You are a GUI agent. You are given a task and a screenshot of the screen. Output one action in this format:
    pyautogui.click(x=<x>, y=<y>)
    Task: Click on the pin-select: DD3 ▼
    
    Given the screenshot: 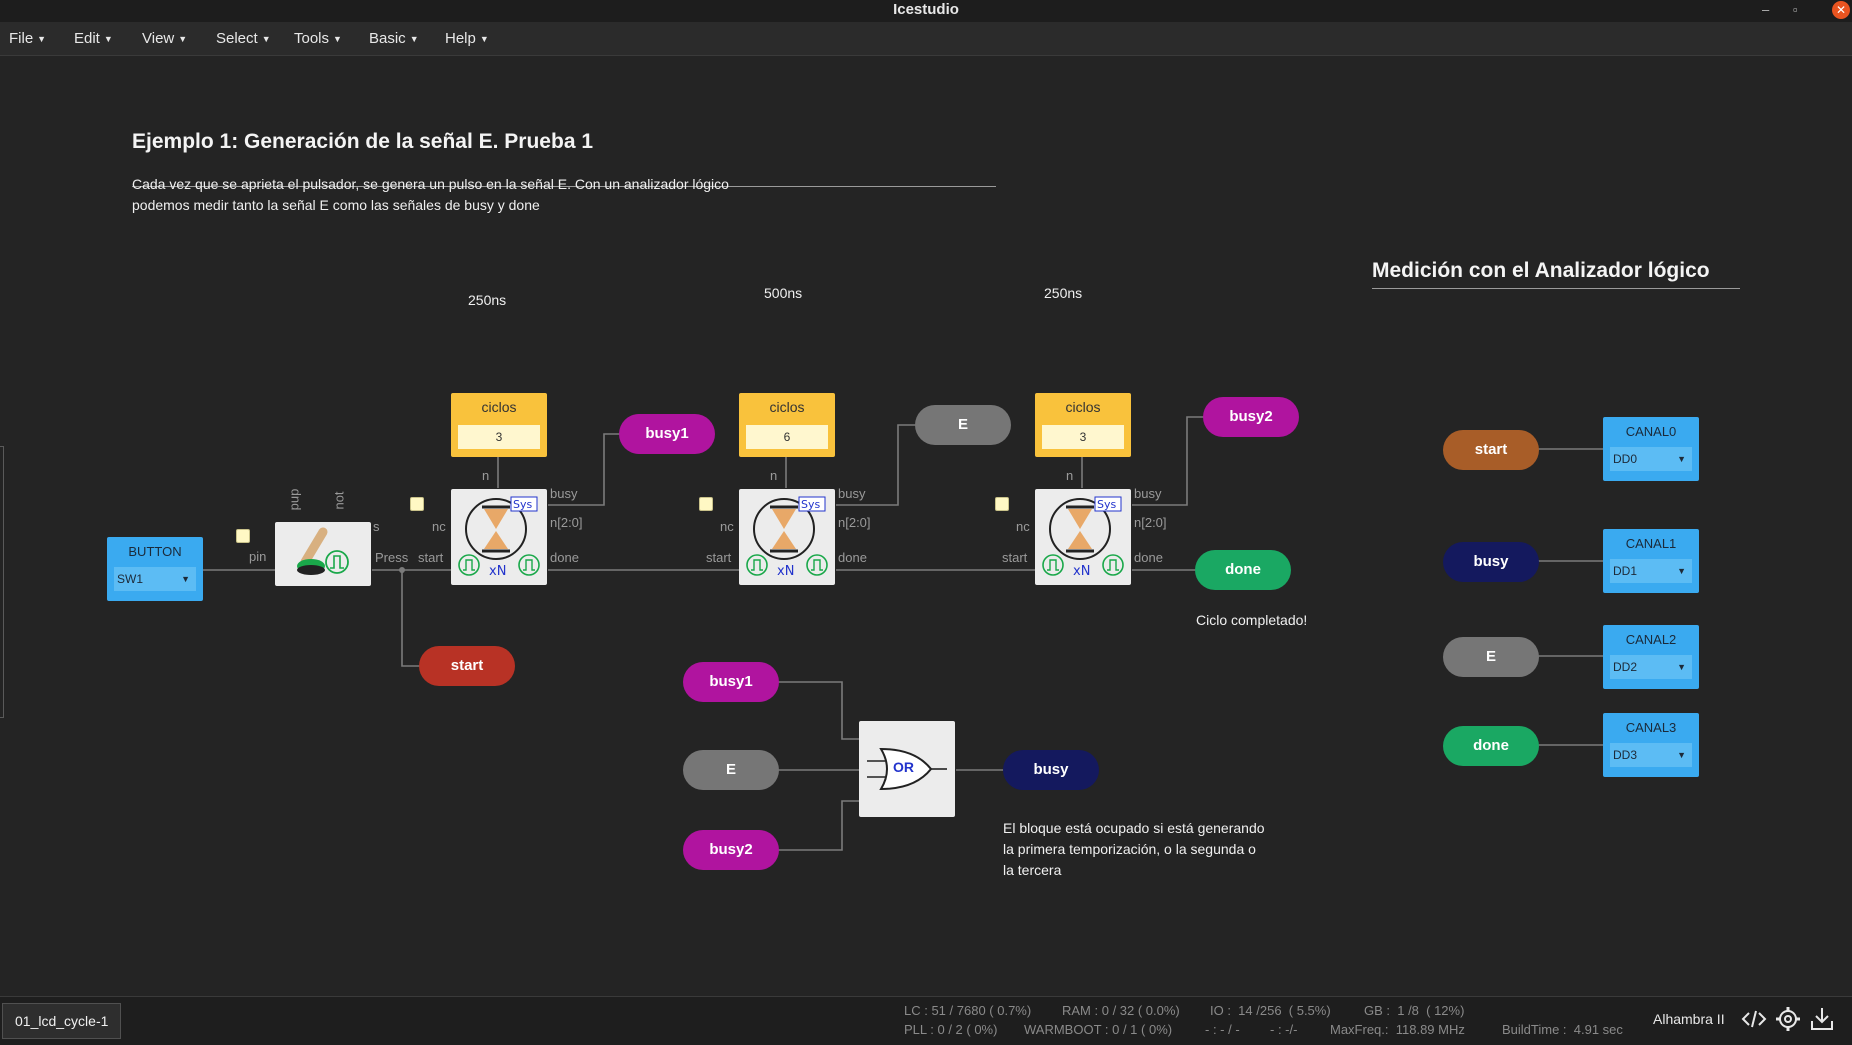 What is the action you would take?
    pyautogui.click(x=1651, y=755)
    